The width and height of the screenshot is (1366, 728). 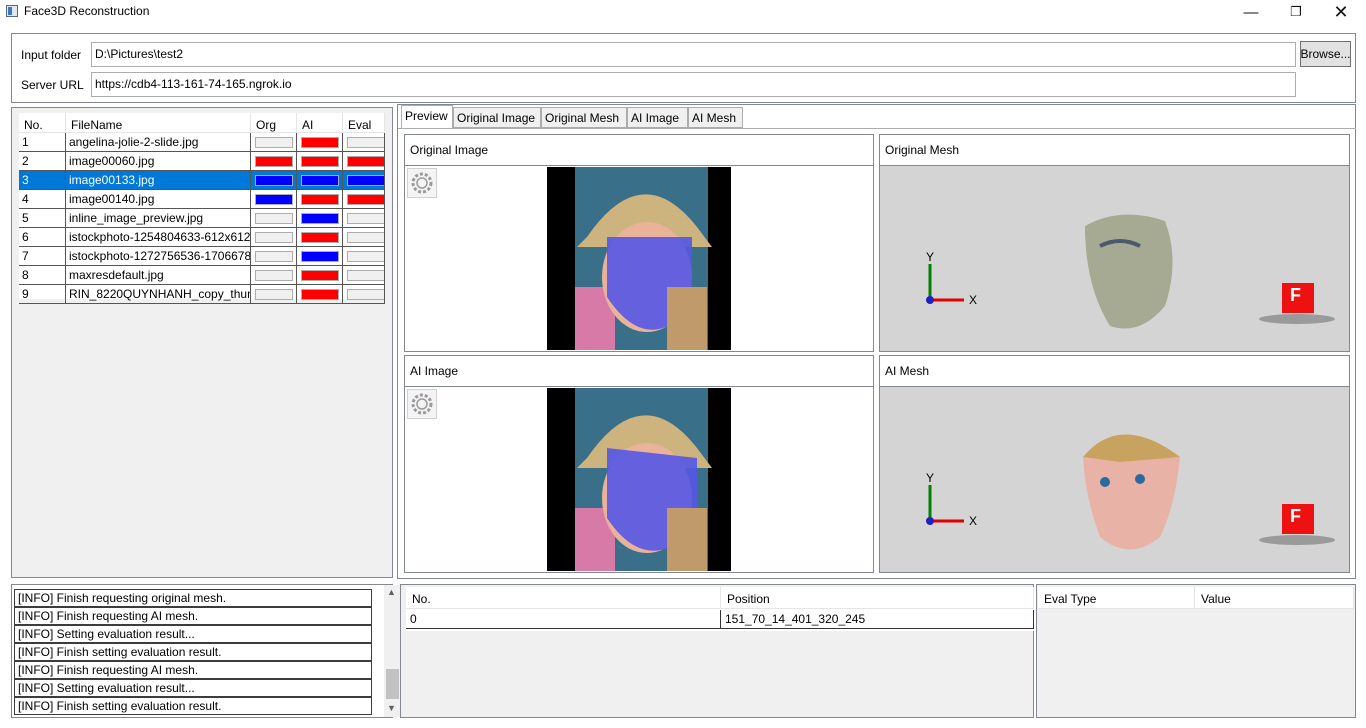 What do you see at coordinates (158, 218) in the screenshot?
I see `row-filename: inline_image_preview.jpg` at bounding box center [158, 218].